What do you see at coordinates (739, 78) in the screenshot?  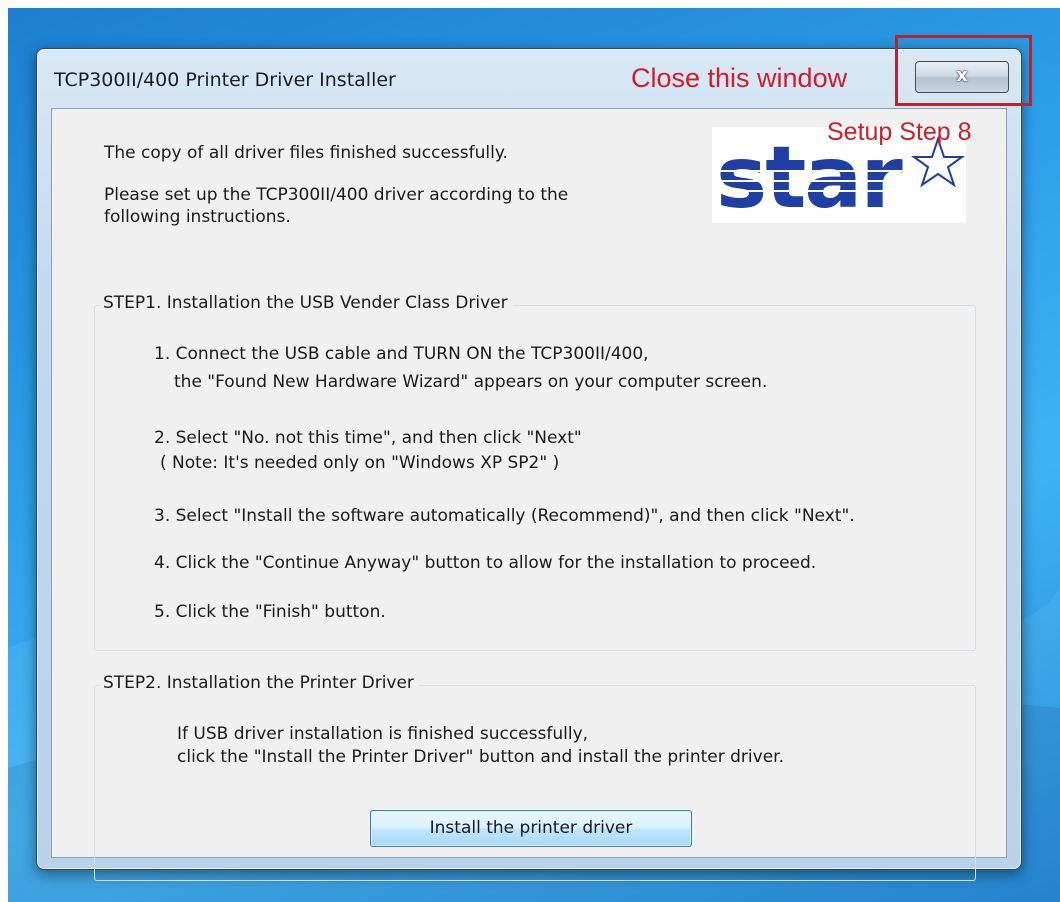 I see `close-annotation-label: Close this window` at bounding box center [739, 78].